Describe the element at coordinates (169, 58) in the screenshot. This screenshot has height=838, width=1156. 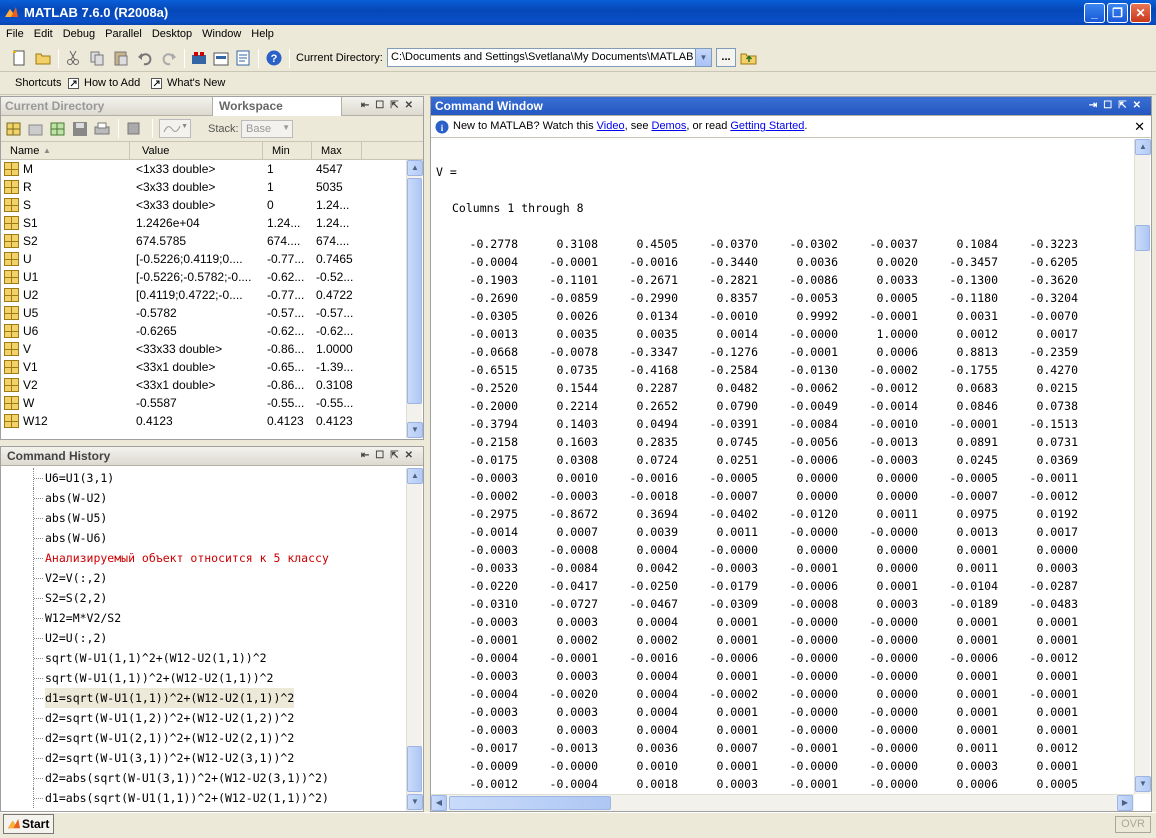
I see `redo-icon` at that location.